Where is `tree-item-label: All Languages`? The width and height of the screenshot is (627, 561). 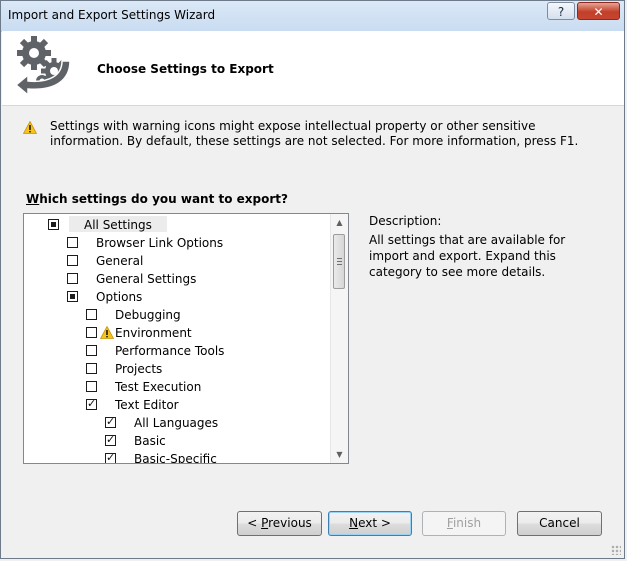 tree-item-label: All Languages is located at coordinates (176, 423).